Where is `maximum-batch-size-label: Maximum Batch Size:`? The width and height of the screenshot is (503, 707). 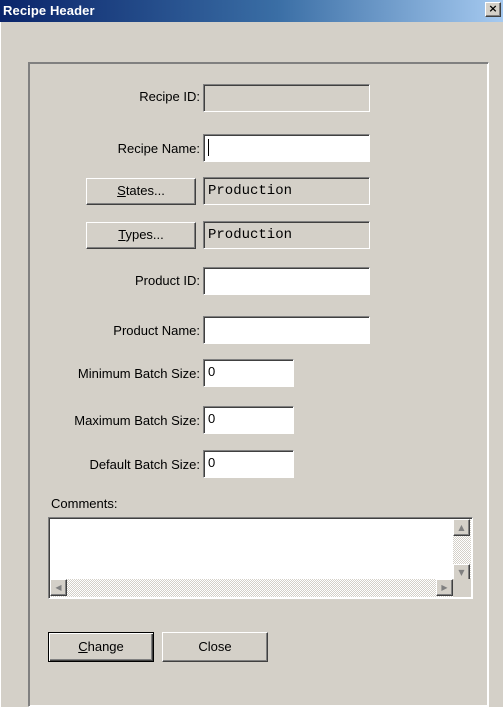 maximum-batch-size-label: Maximum Batch Size: is located at coordinates (137, 420).